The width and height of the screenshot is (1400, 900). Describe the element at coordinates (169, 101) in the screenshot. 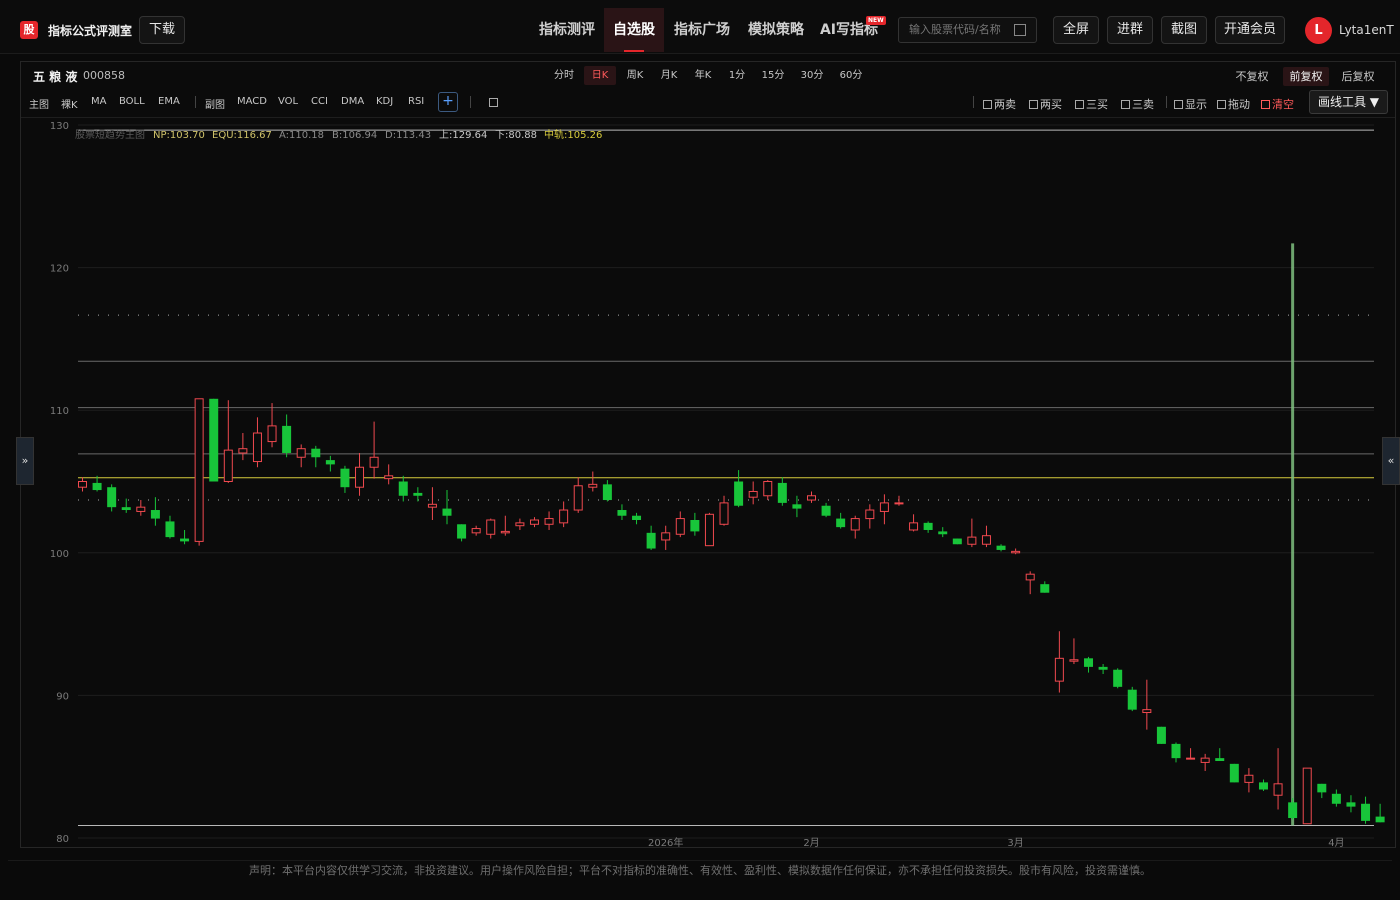

I see `indicator-ema: EMA` at that location.